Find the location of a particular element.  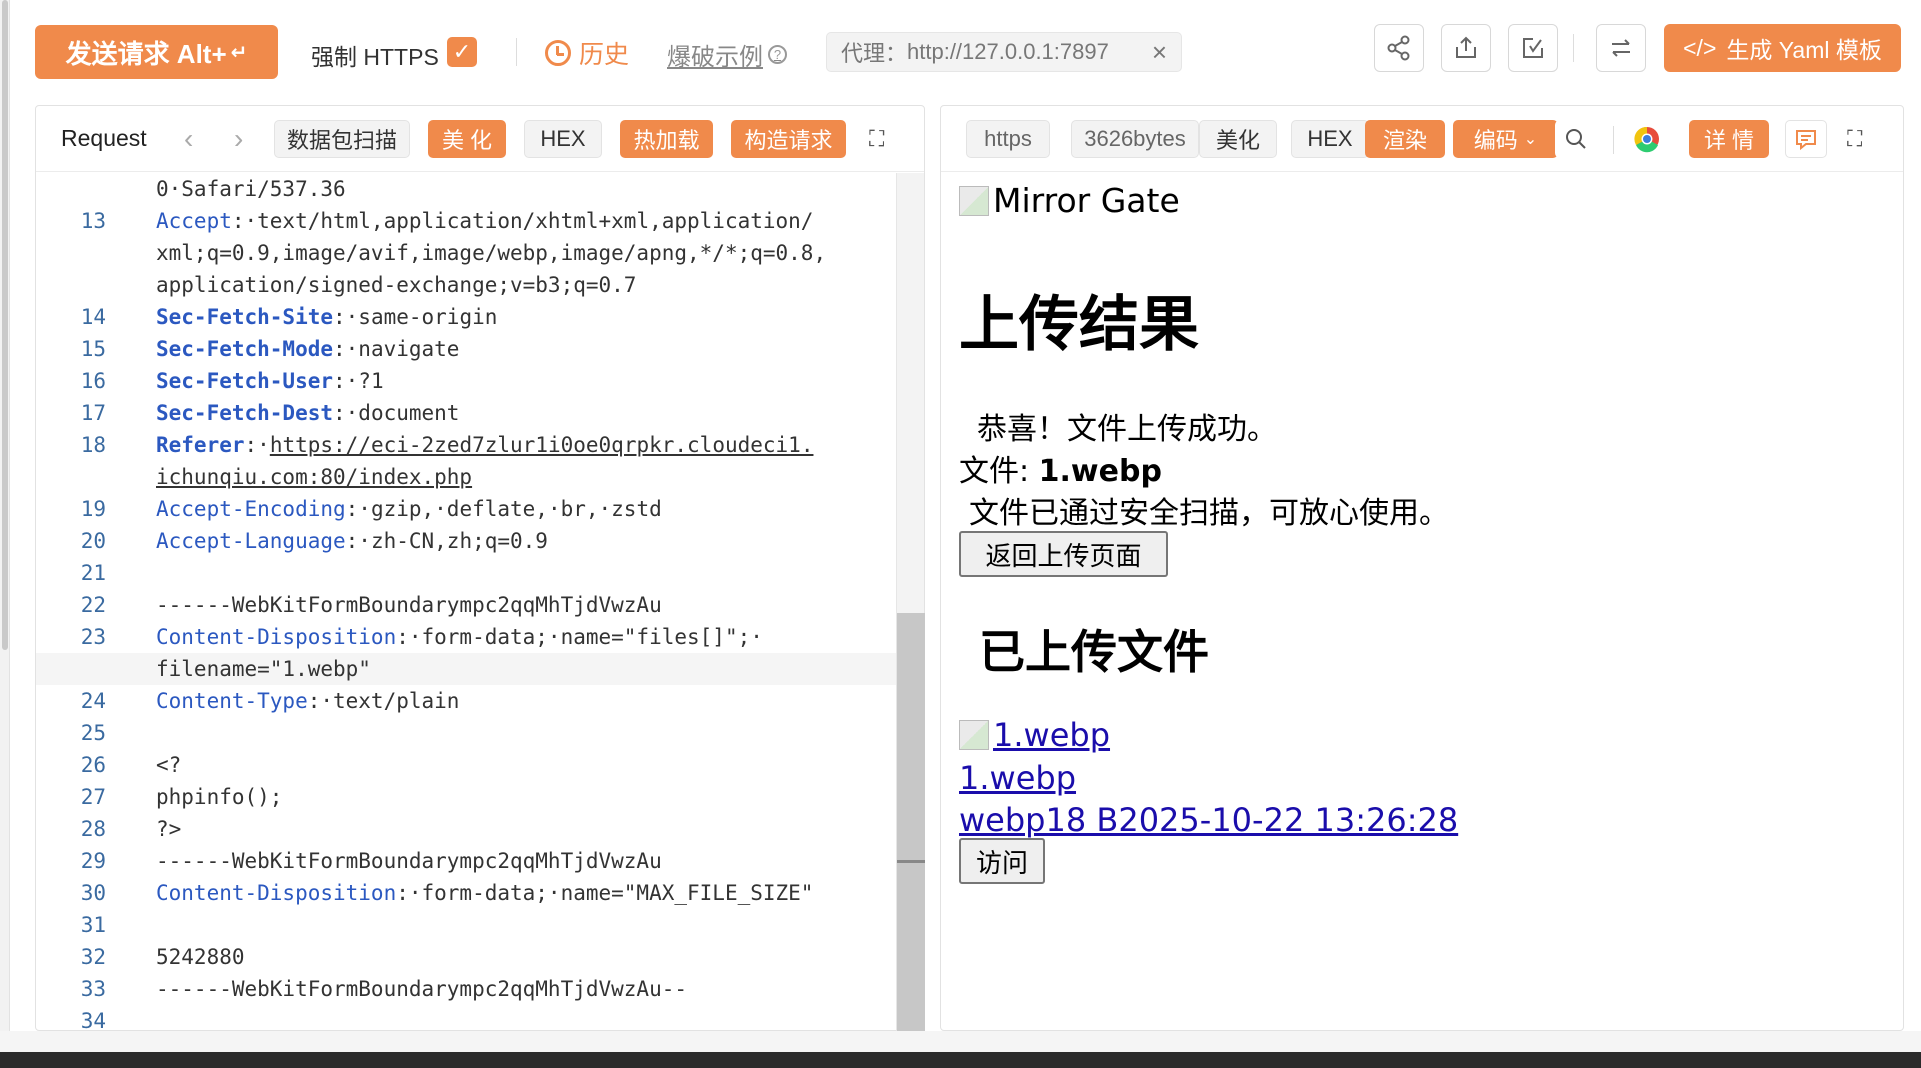

code-line: 14 Sec-Fetch-Site:·same-origin is located at coordinates (466, 317).